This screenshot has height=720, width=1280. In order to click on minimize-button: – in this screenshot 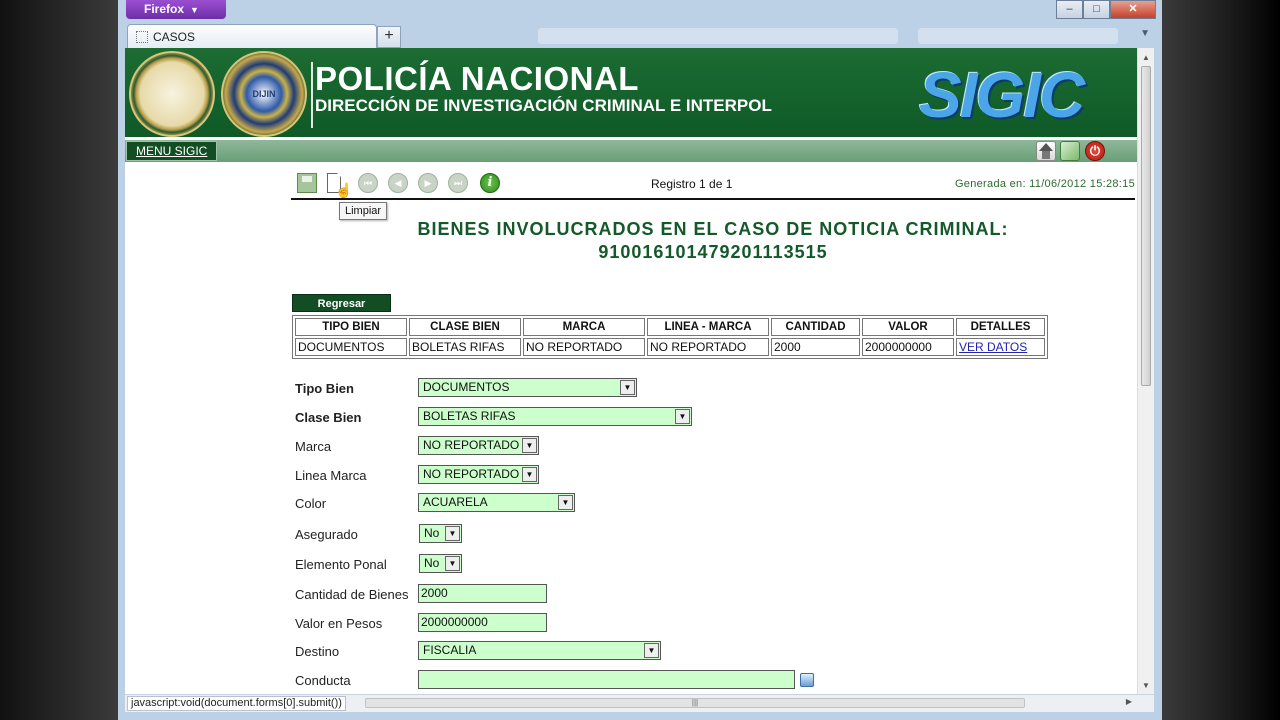, I will do `click(1069, 9)`.